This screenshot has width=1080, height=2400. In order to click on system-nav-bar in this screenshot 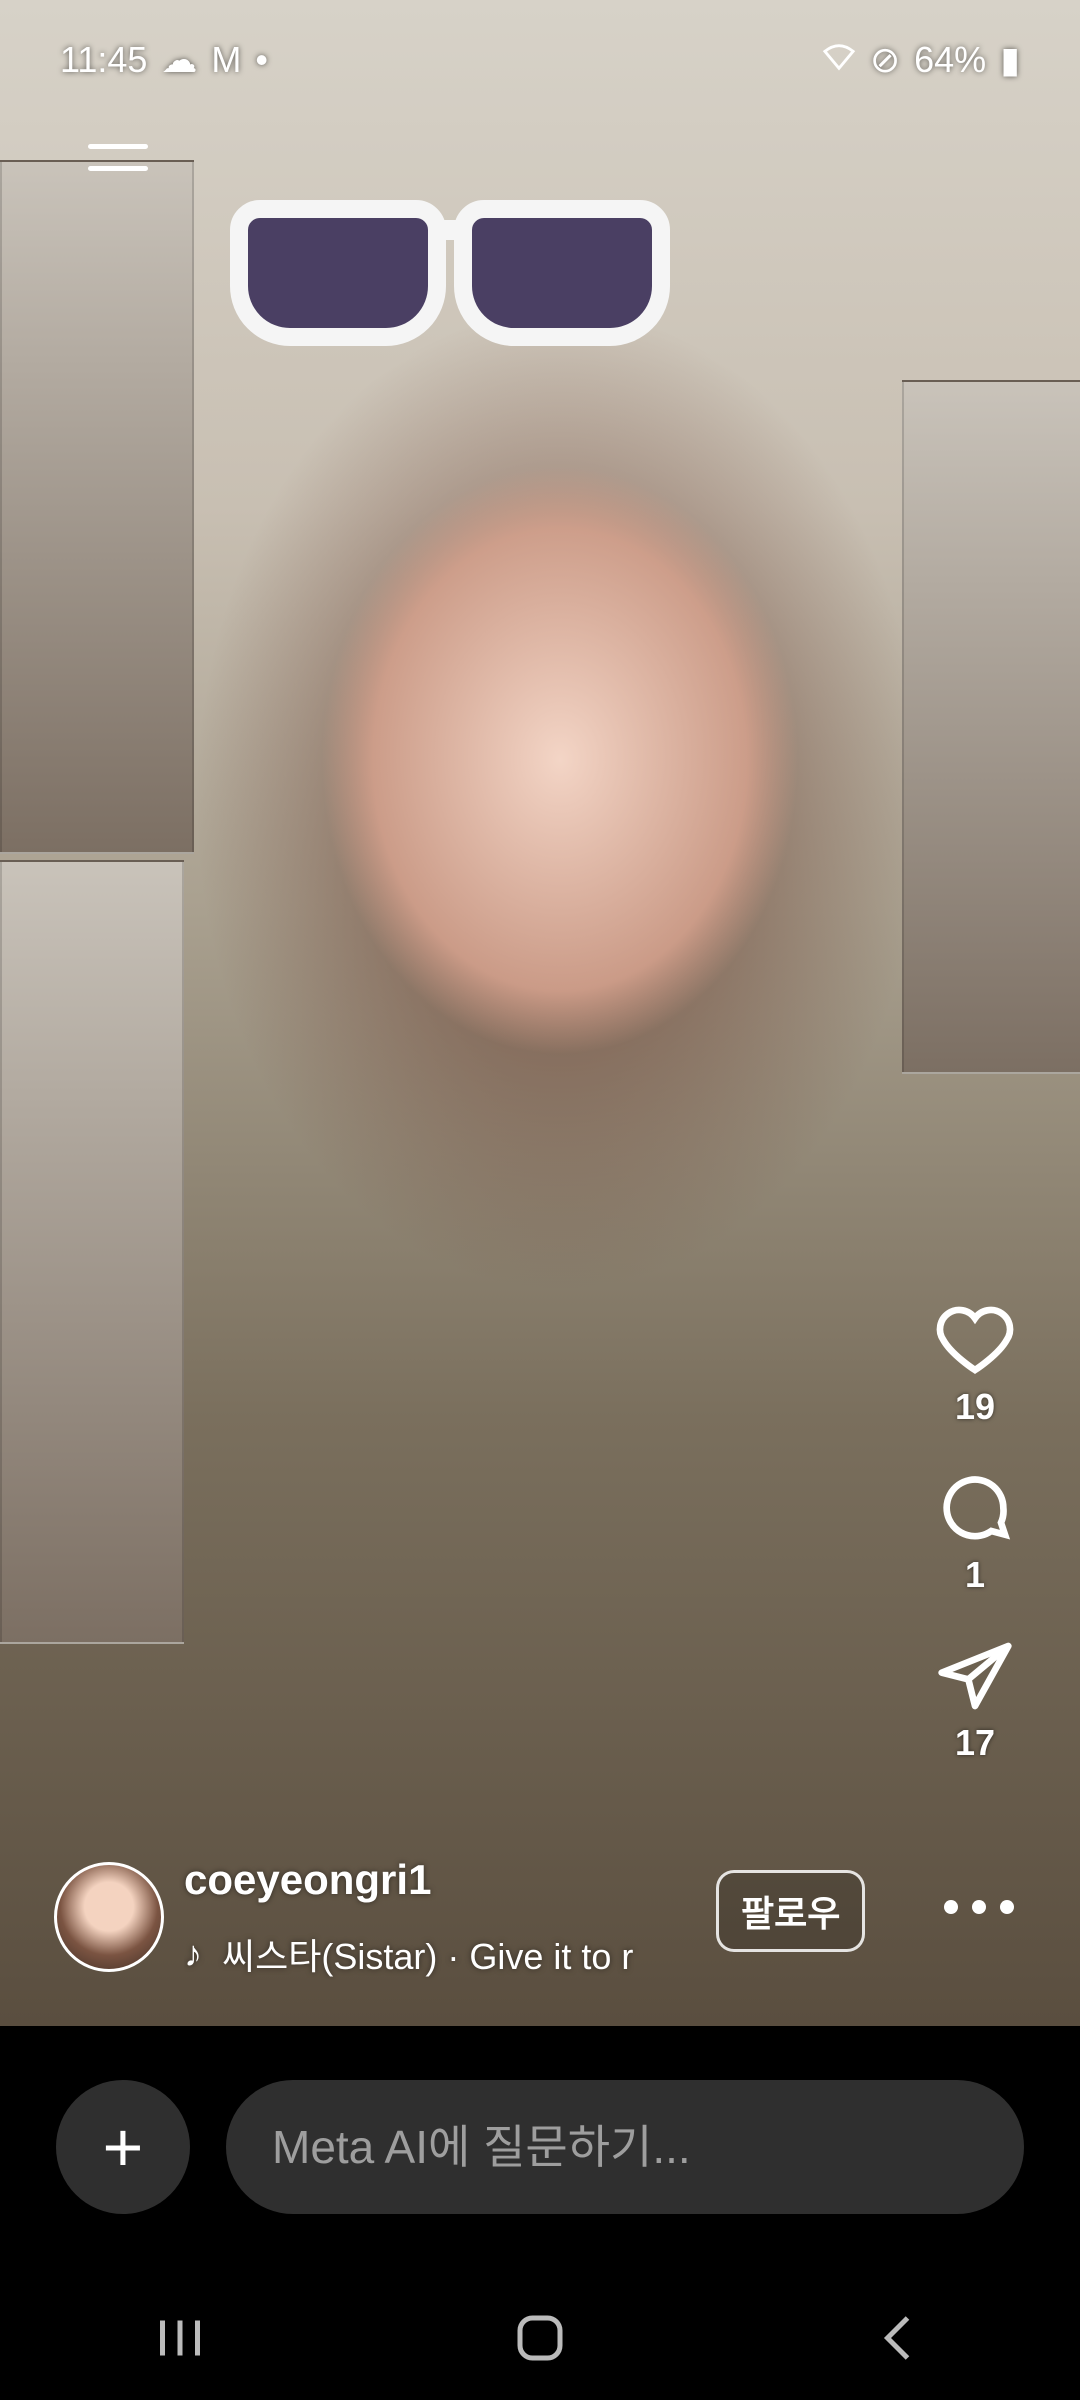, I will do `click(540, 2338)`.